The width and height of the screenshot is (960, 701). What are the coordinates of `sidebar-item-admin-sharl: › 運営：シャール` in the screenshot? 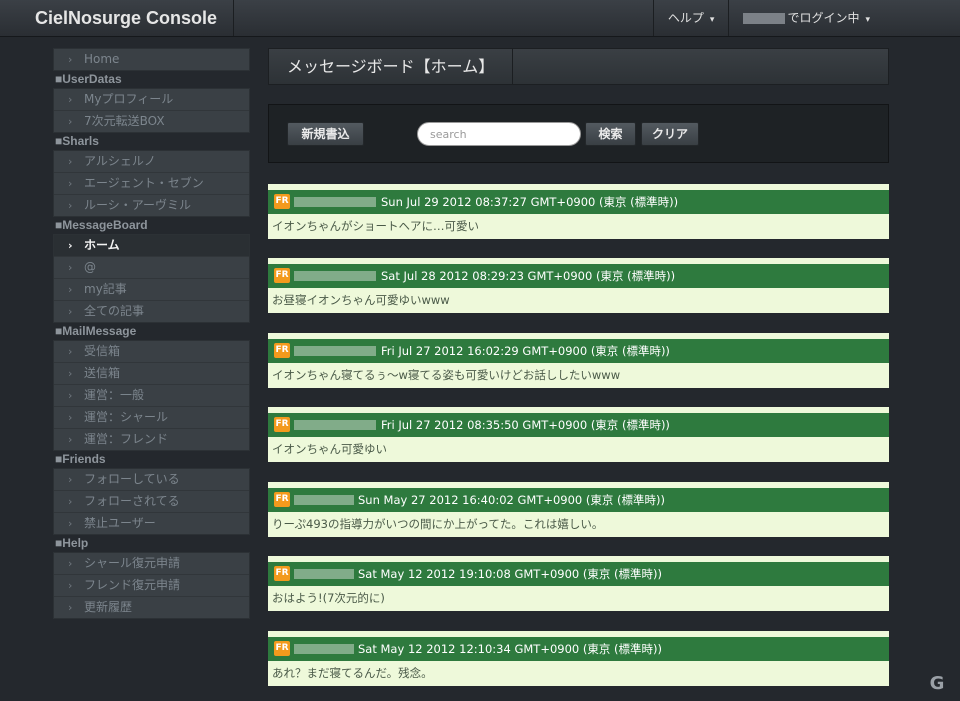 It's located at (151, 418).